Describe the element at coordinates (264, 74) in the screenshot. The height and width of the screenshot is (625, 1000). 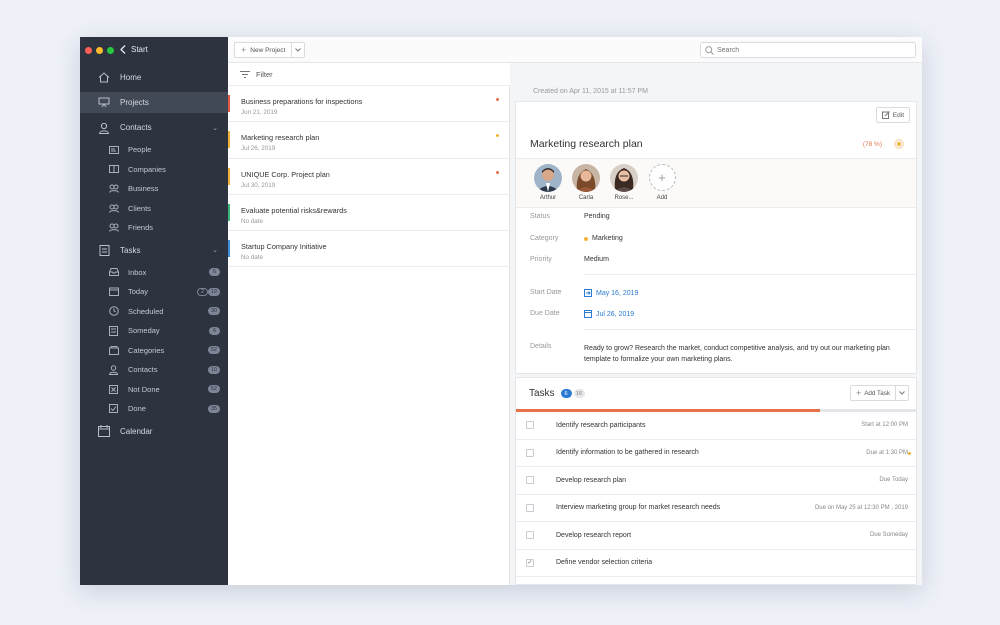
I see `filter-label: Filter` at that location.